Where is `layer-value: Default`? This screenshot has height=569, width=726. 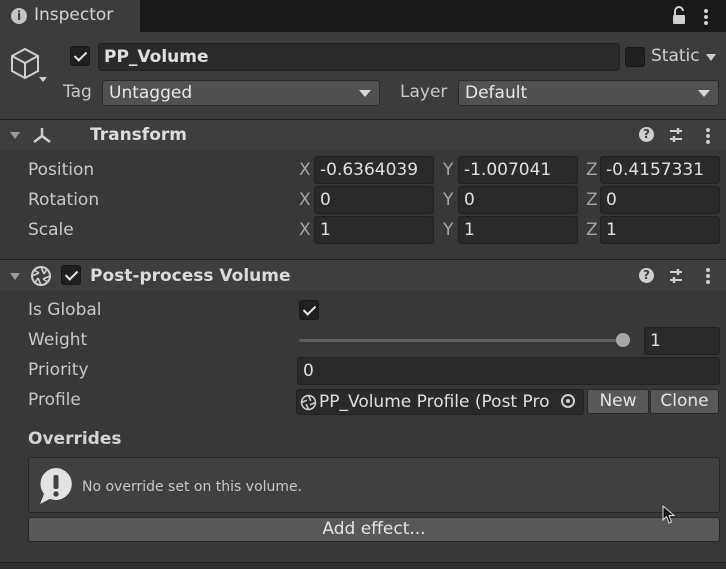 layer-value: Default is located at coordinates (496, 93).